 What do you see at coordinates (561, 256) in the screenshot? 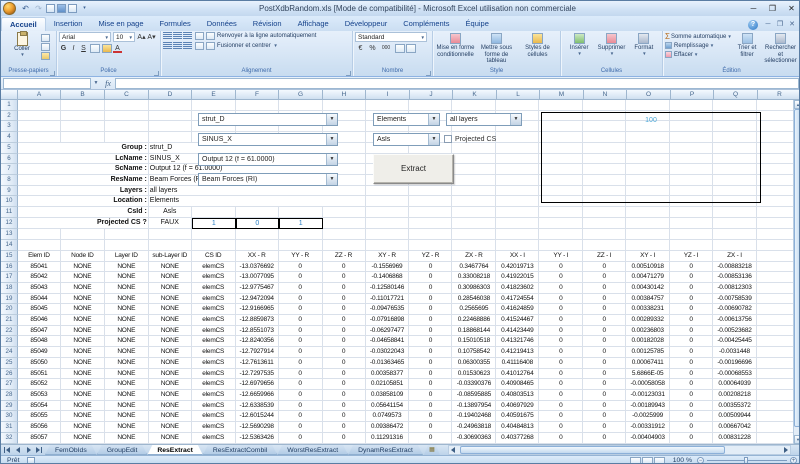
I see `table-header-cell: YY - I` at bounding box center [561, 256].